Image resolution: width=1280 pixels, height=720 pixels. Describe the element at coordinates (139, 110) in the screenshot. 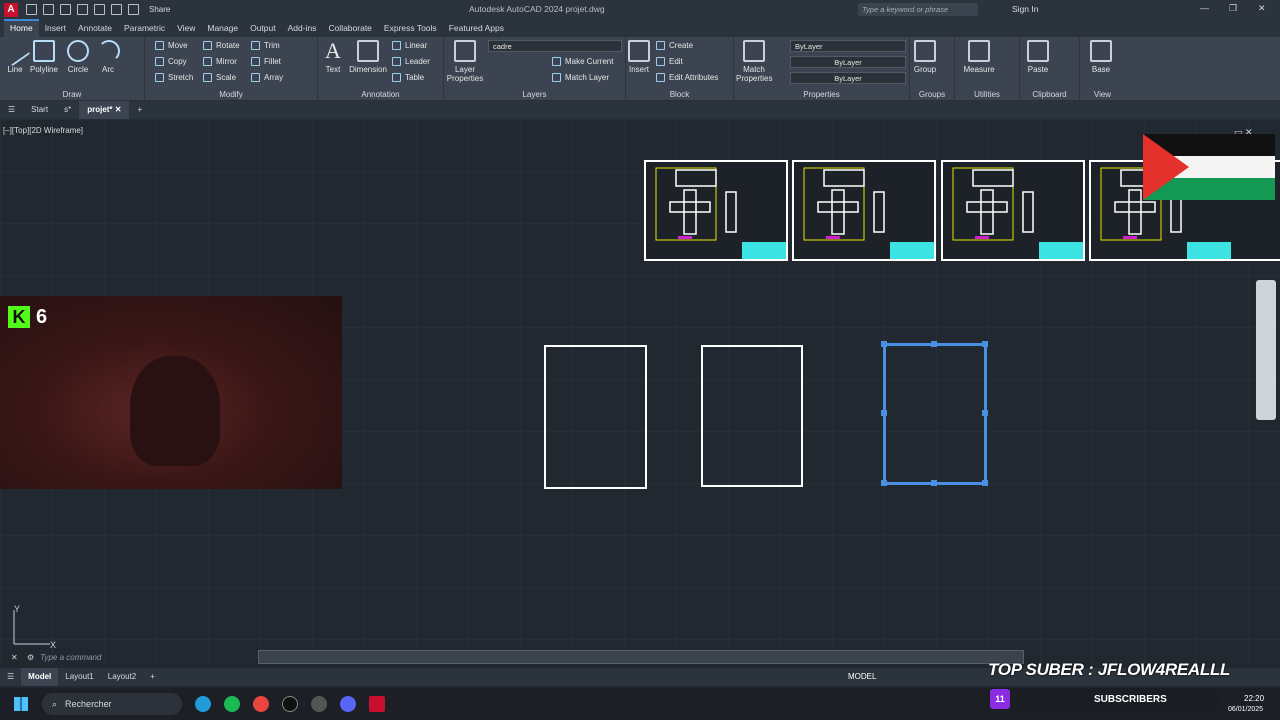

I see `new-tab-icon: +` at that location.